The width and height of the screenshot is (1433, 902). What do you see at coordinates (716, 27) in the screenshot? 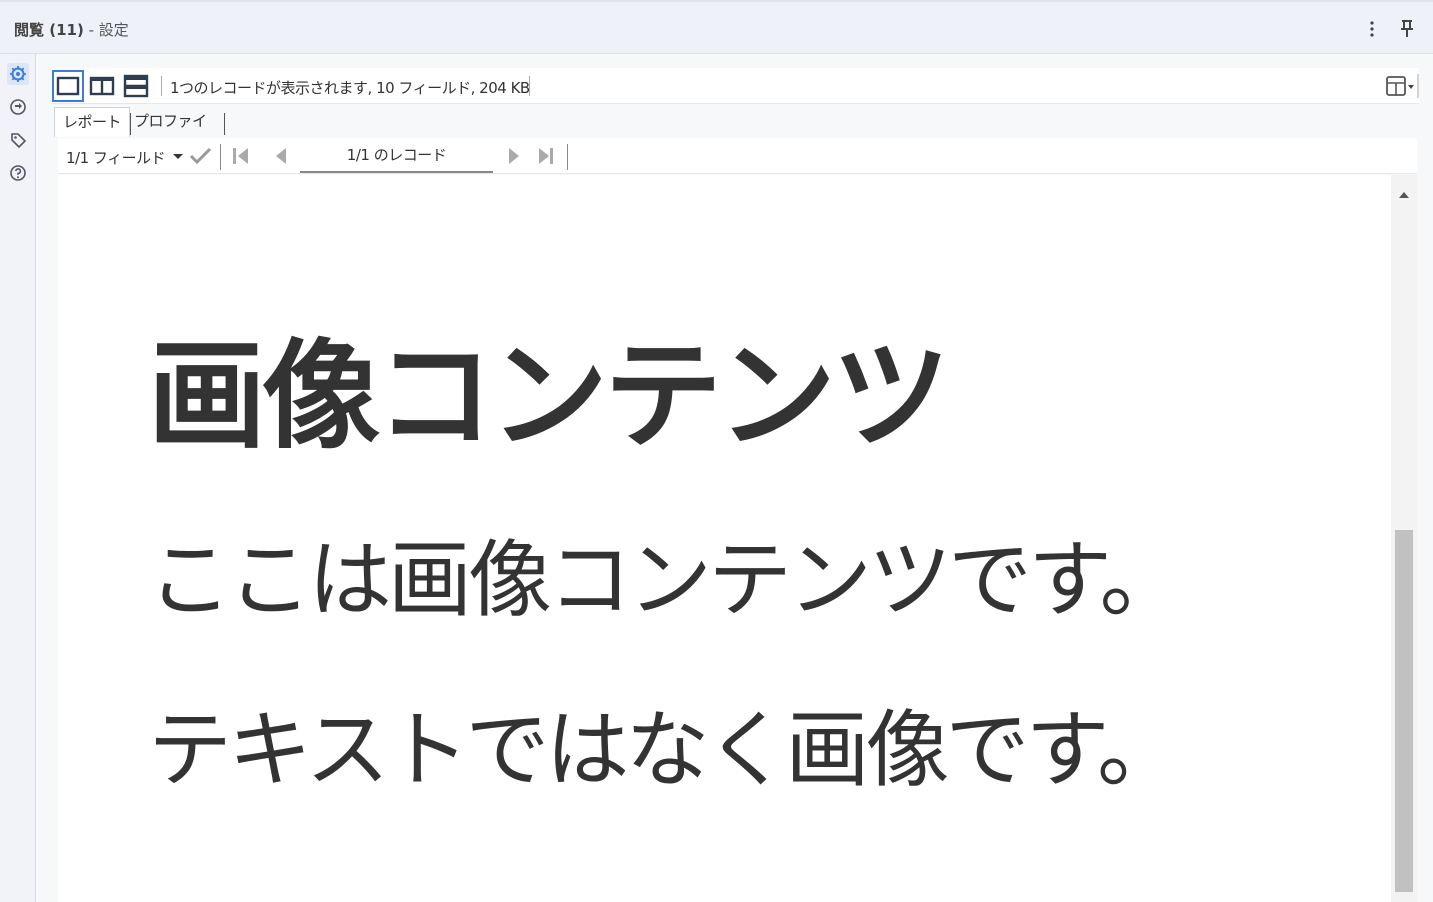
I see `window-title-bar: 閲覧 (11) - 設定` at bounding box center [716, 27].